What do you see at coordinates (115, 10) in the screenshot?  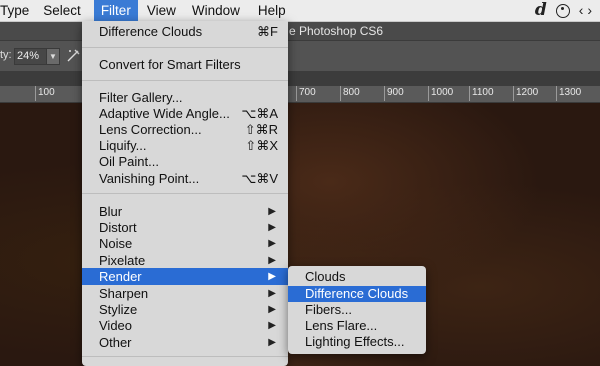 I see `menu-filter: Filter` at bounding box center [115, 10].